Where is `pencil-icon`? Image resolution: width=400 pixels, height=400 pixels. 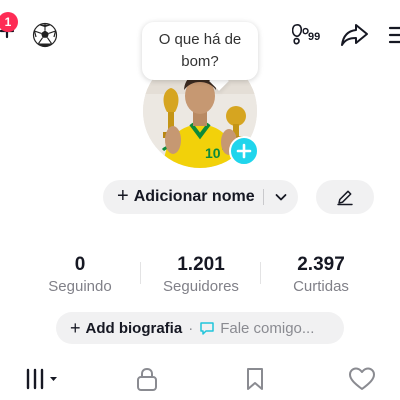 pencil-icon is located at coordinates (345, 198).